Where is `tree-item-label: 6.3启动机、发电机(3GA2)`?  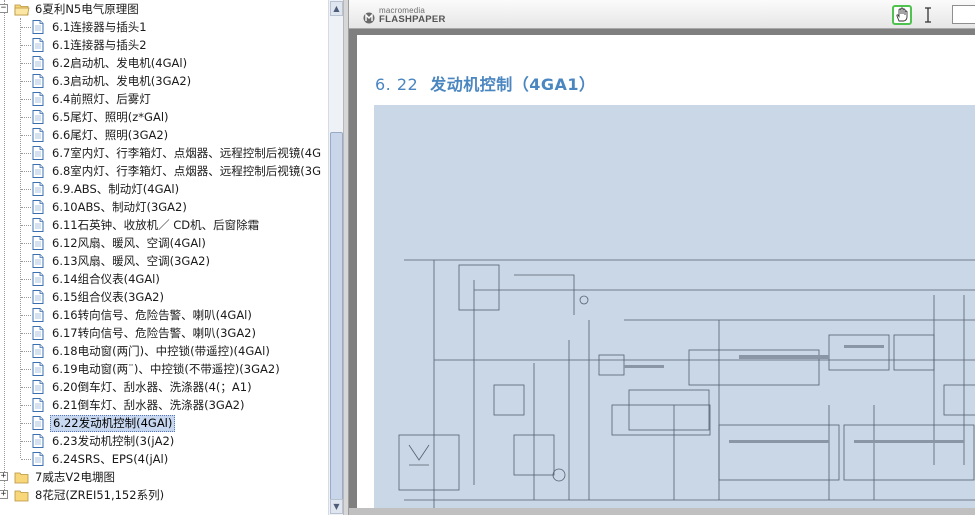
tree-item-label: 6.3启动机、发电机(3GA2) is located at coordinates (122, 80).